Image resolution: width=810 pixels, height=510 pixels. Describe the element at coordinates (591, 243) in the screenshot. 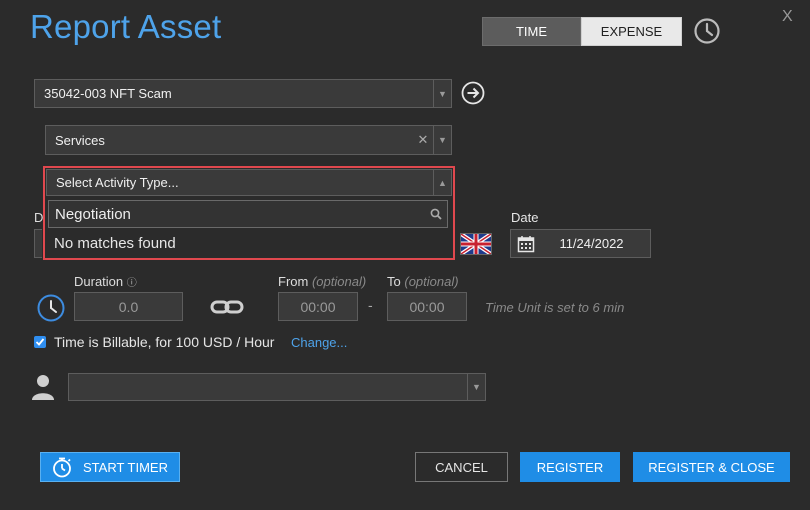

I see `date-value: 11/24/2022` at that location.